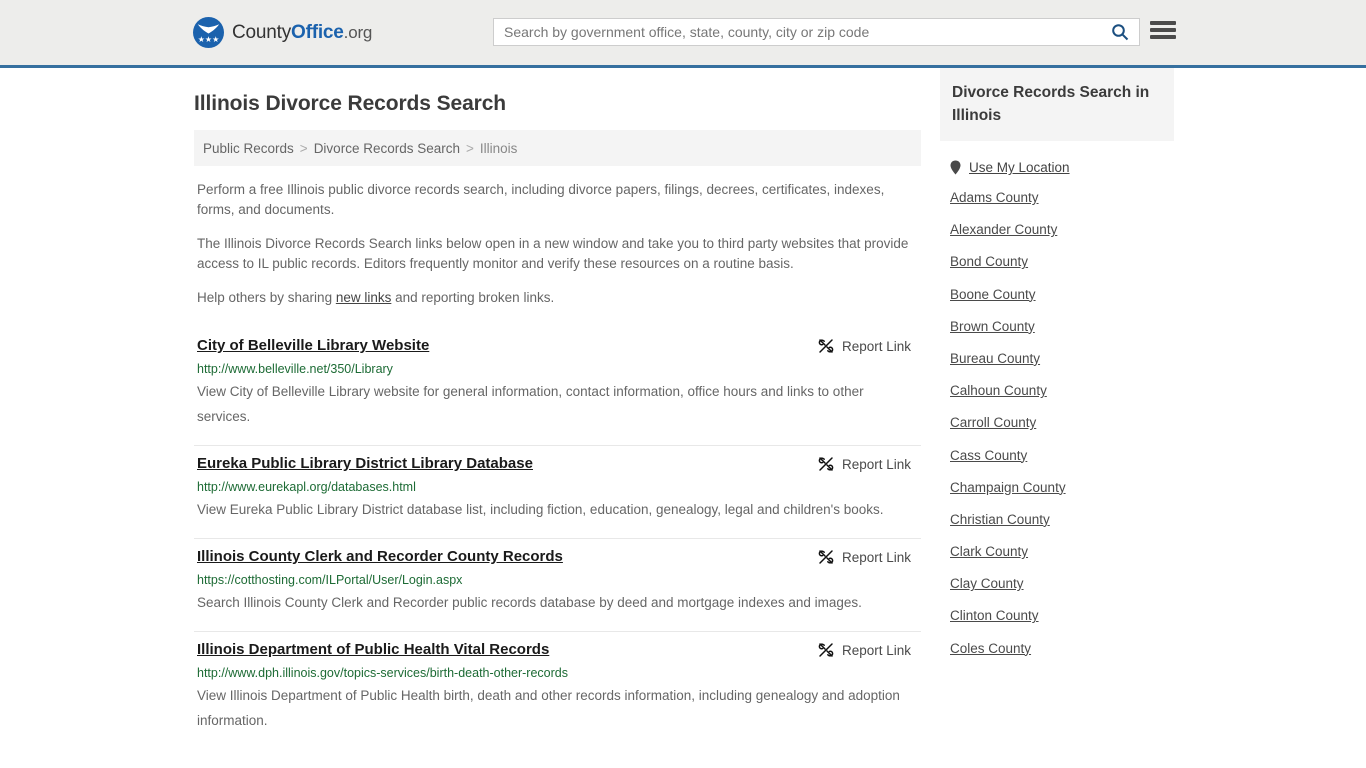 This screenshot has width=1366, height=768. Describe the element at coordinates (313, 346) in the screenshot. I see `result-title-link: City of Belleville Library Website` at that location.